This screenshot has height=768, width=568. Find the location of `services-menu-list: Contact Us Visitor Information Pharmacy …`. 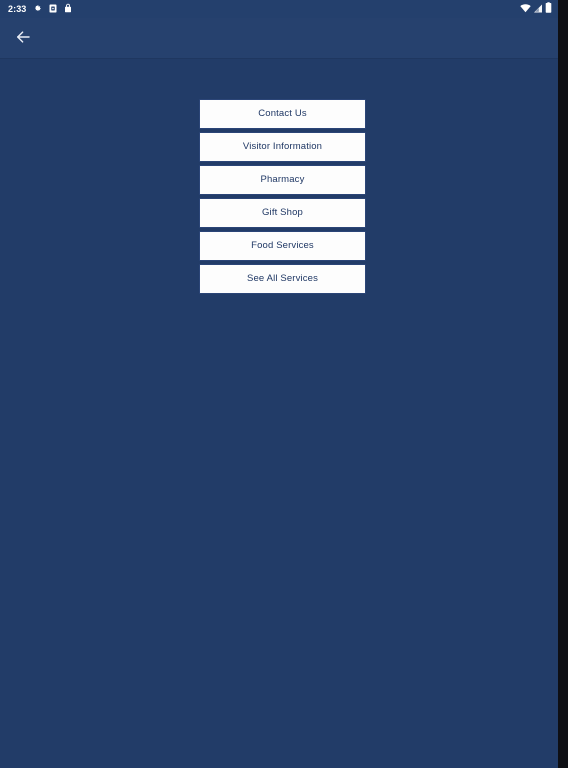

services-menu-list: Contact Us Visitor Information Pharmacy … is located at coordinates (282, 196).